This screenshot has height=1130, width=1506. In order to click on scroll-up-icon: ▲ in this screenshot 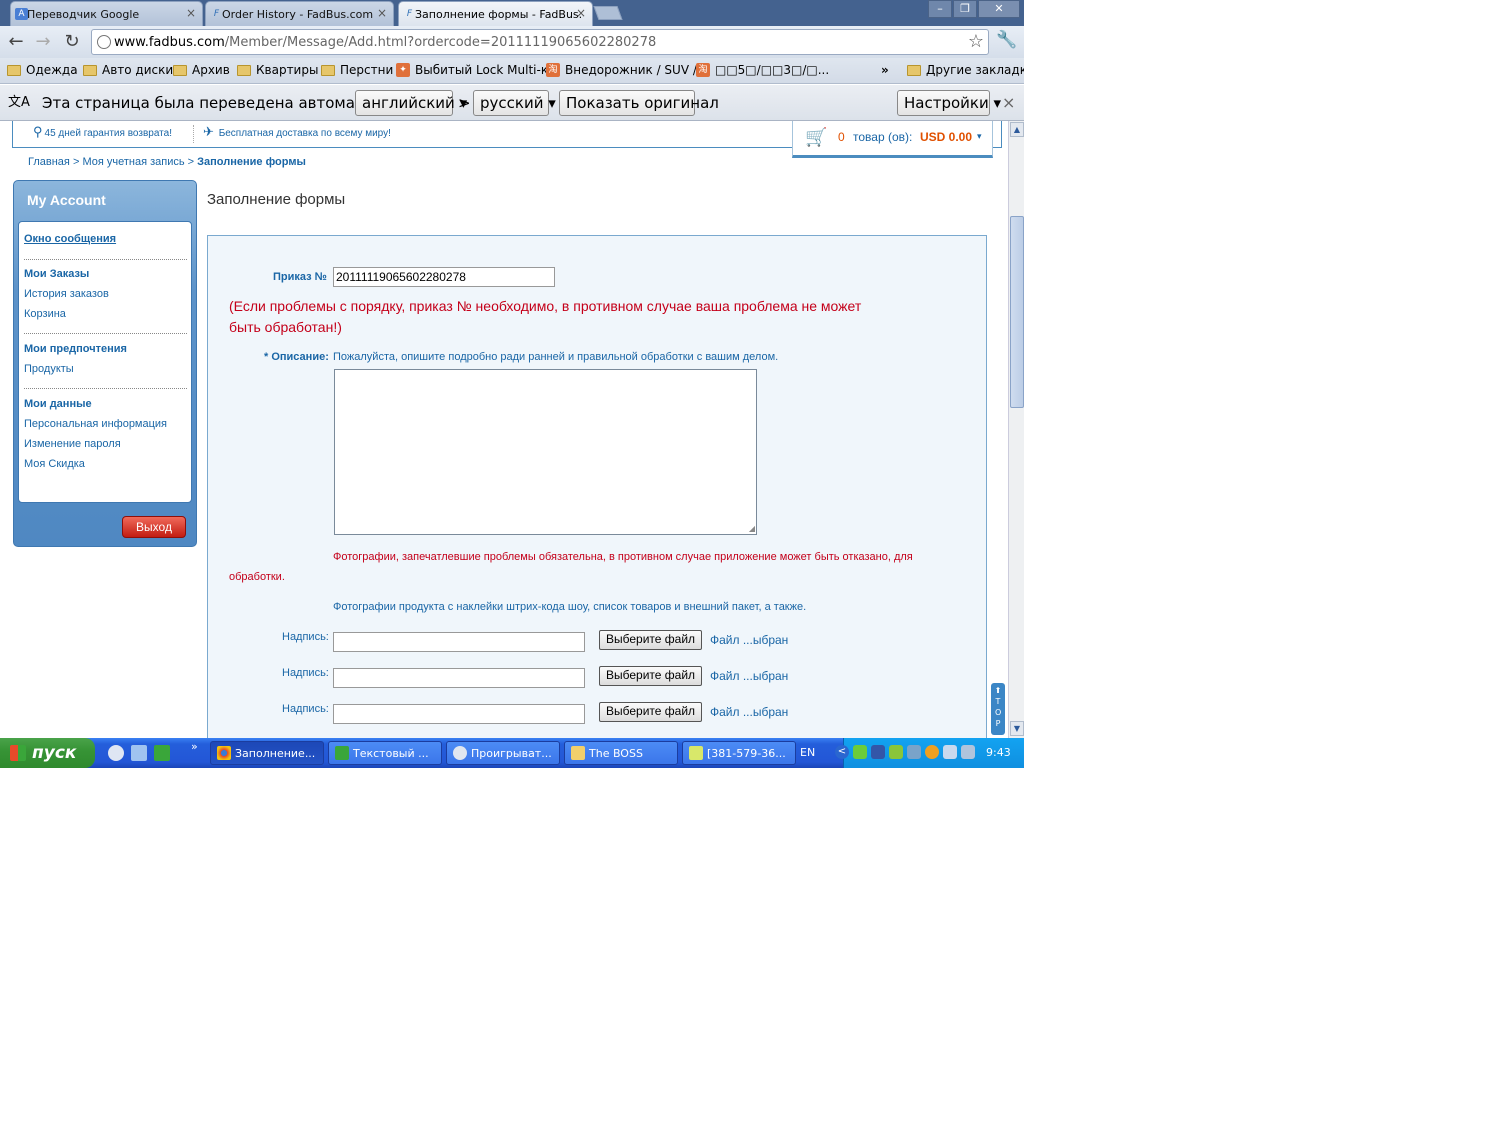, I will do `click(1017, 129)`.